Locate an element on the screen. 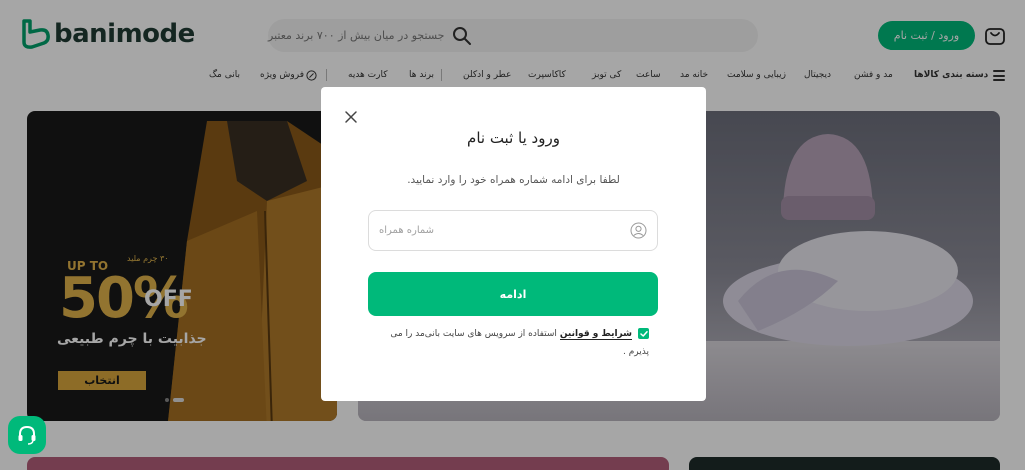 Image resolution: width=1025 pixels, height=470 pixels. modal-title: ورود یا ثبت نام is located at coordinates (513, 138).